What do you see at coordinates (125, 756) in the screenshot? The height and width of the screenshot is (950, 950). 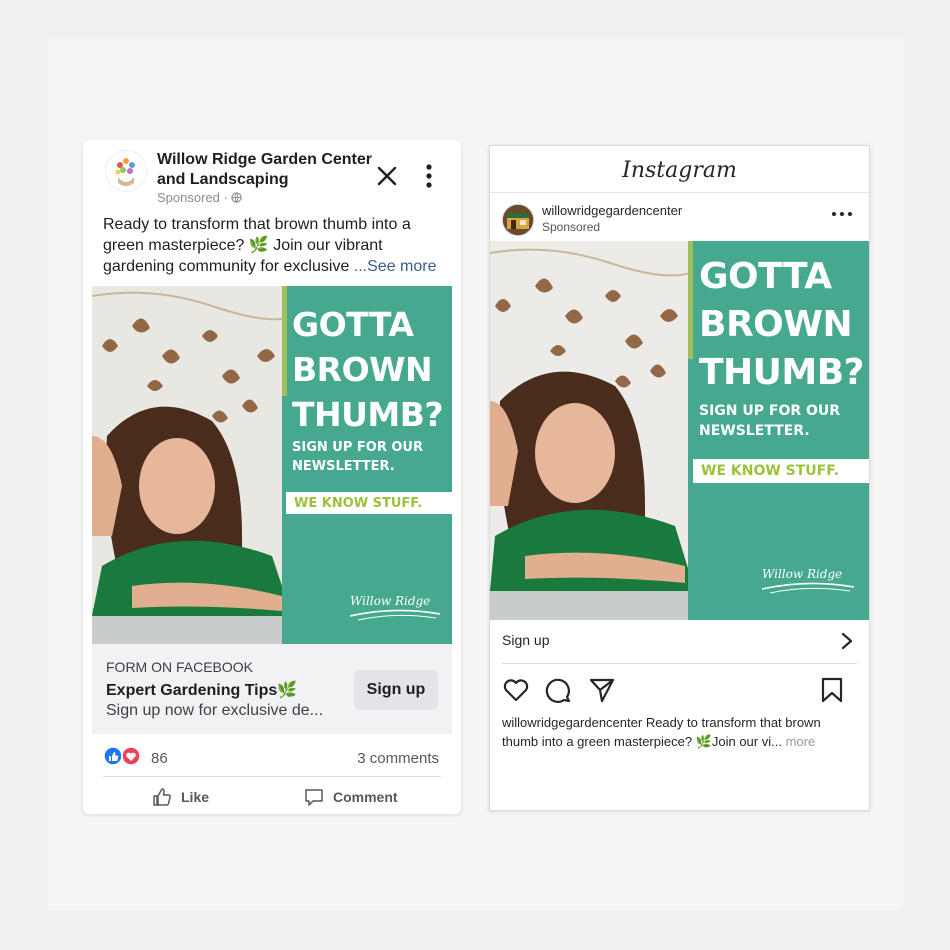 I see `reaction-icons` at bounding box center [125, 756].